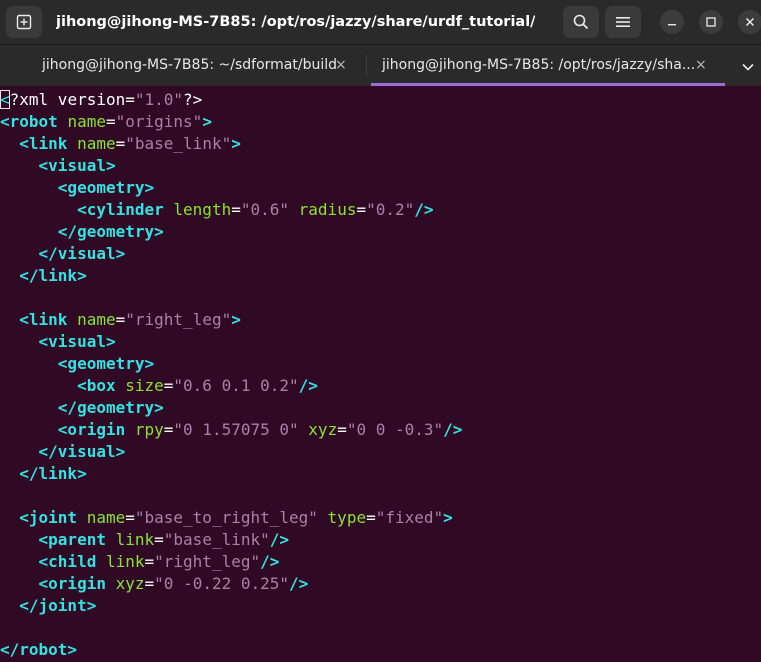 This screenshot has height=662, width=761. I want to click on code-token: "0.6 0.1 0.2", so click(236, 385).